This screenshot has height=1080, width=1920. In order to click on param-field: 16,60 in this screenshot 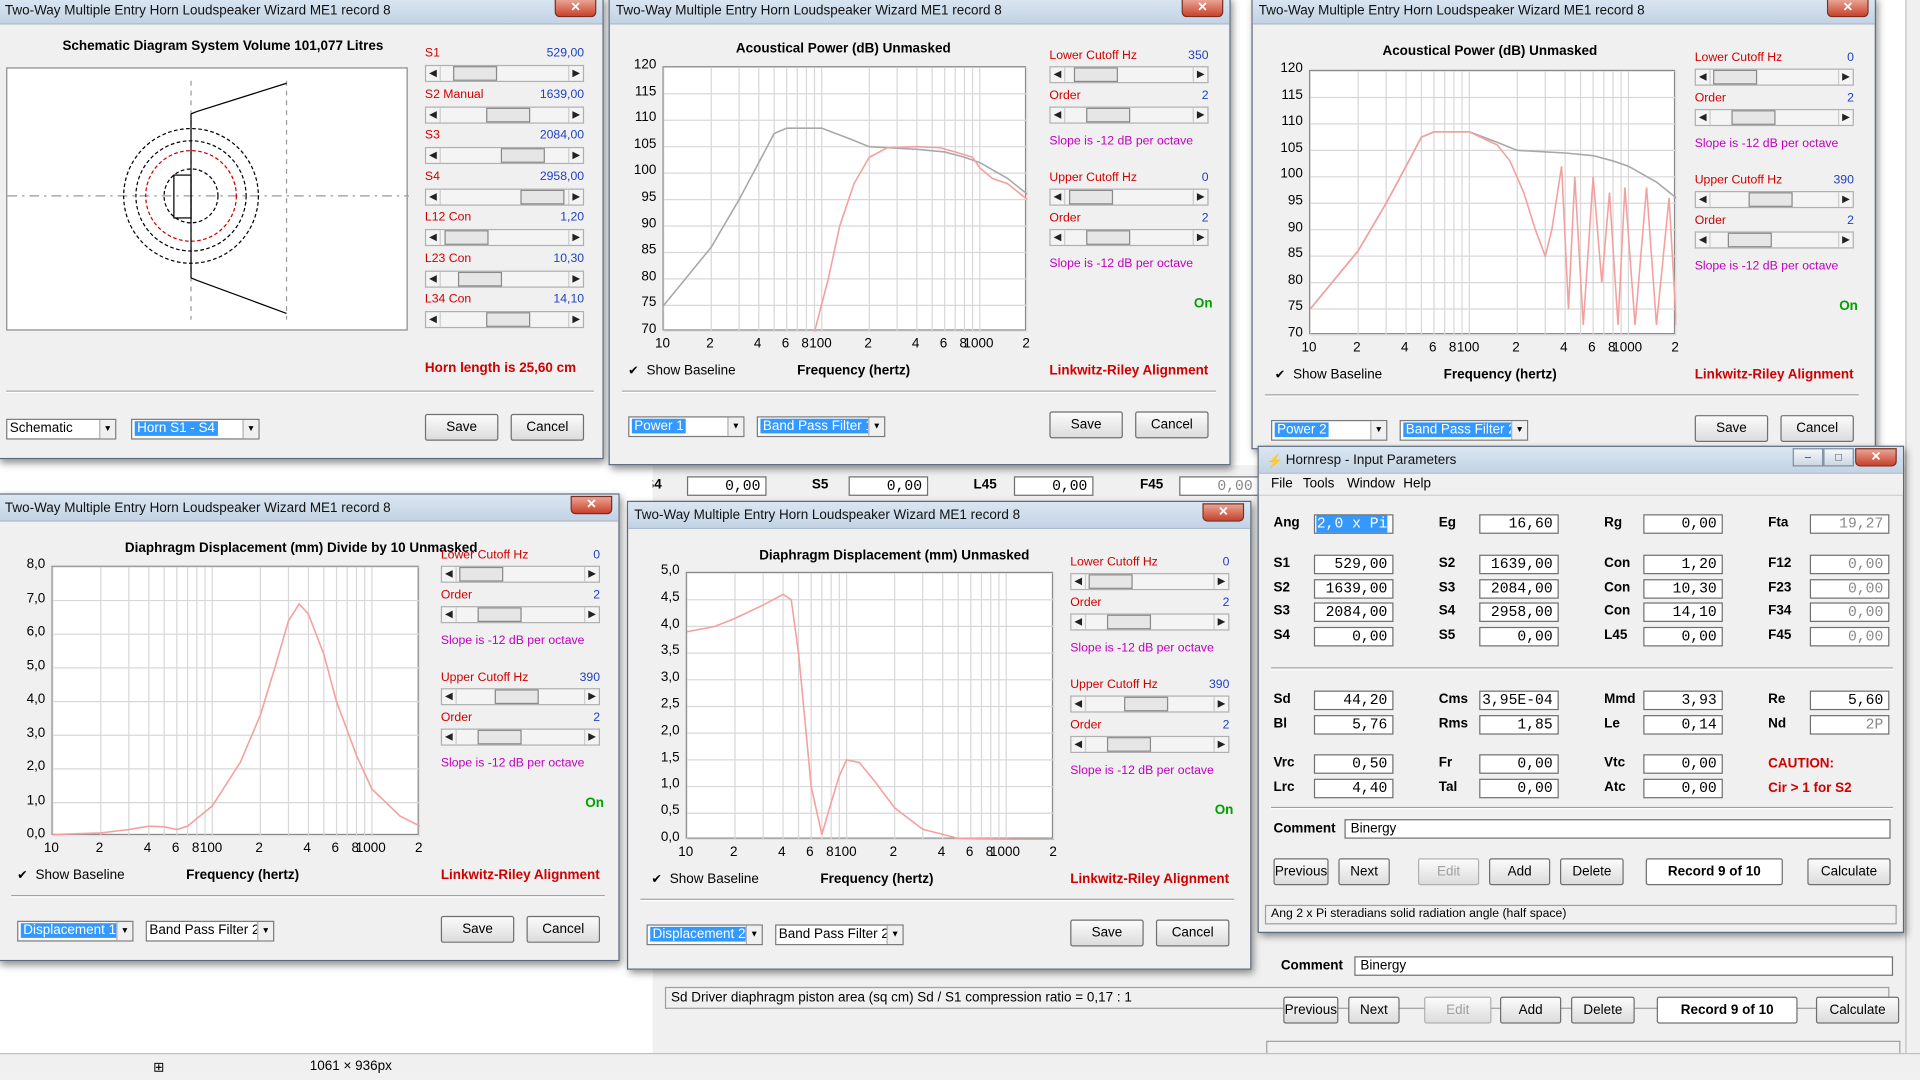, I will do `click(1519, 524)`.